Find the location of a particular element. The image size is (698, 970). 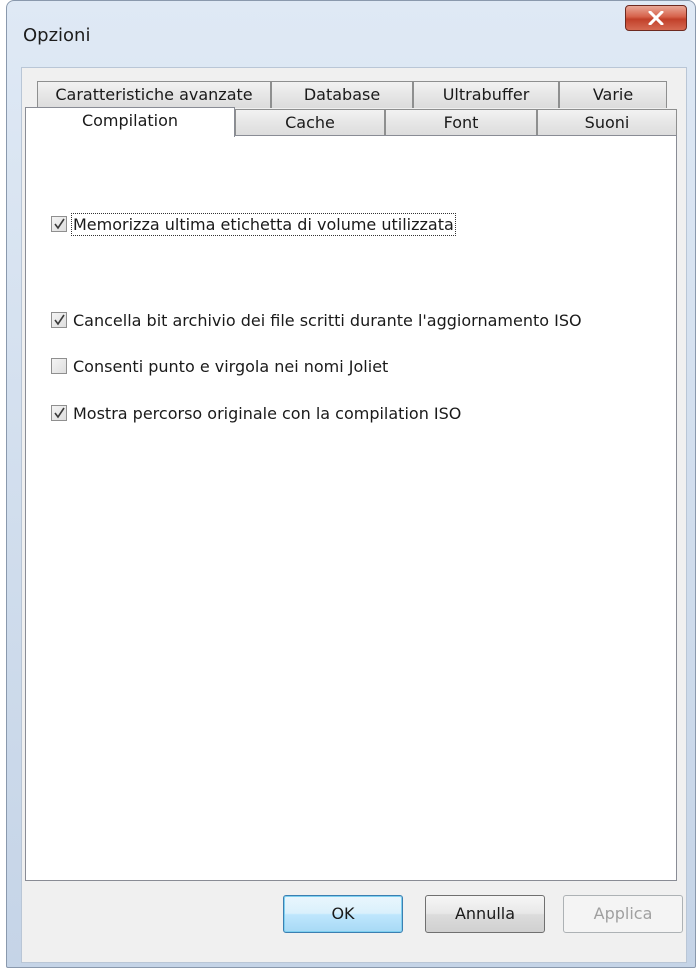

window-title: Opzioni is located at coordinates (57, 35).